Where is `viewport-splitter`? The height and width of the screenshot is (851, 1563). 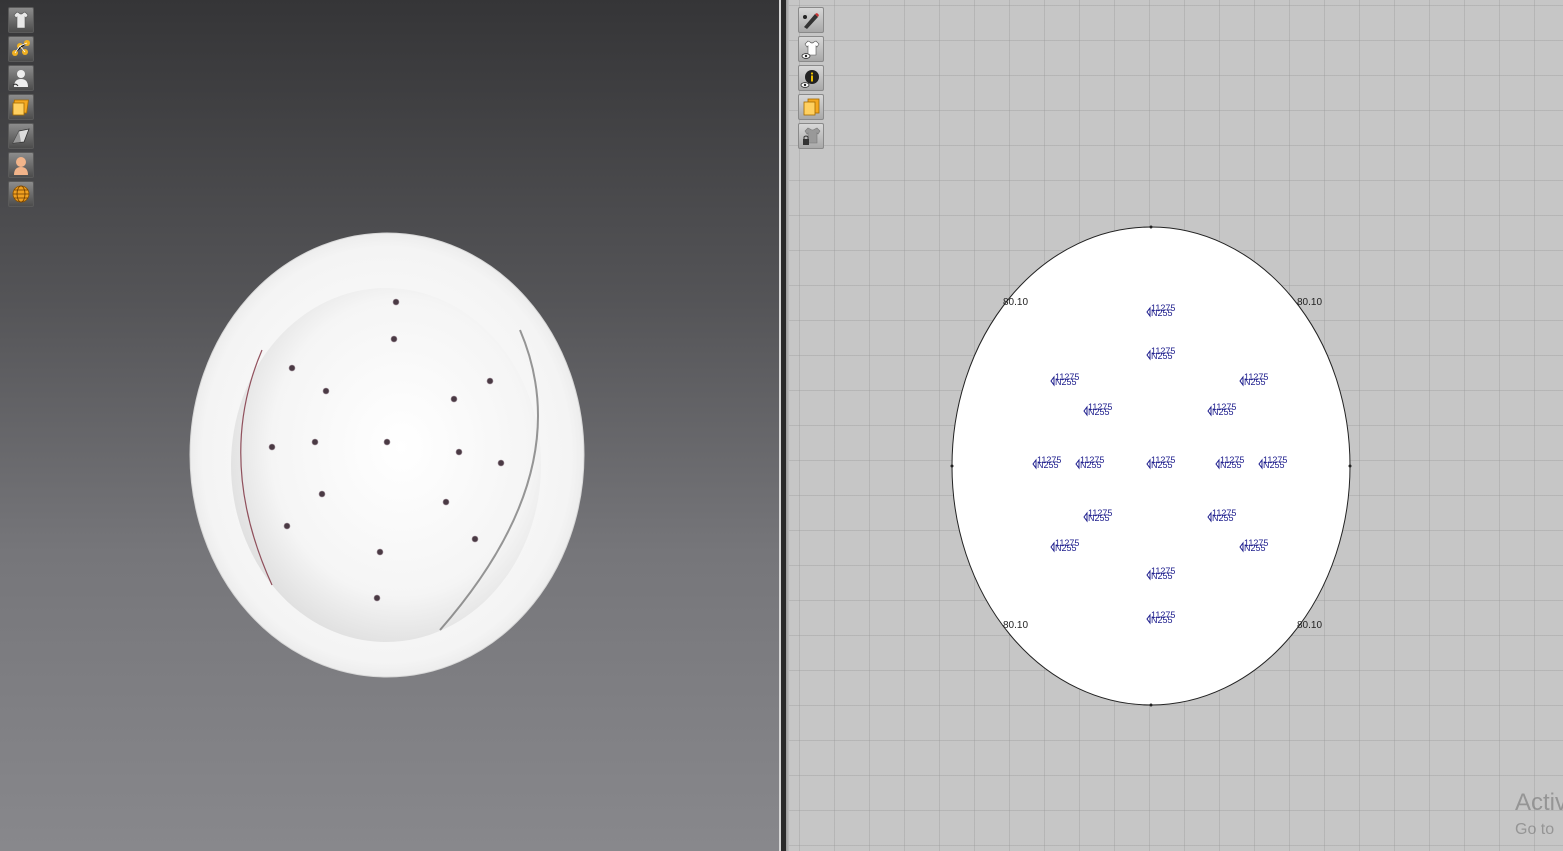 viewport-splitter is located at coordinates (784, 425).